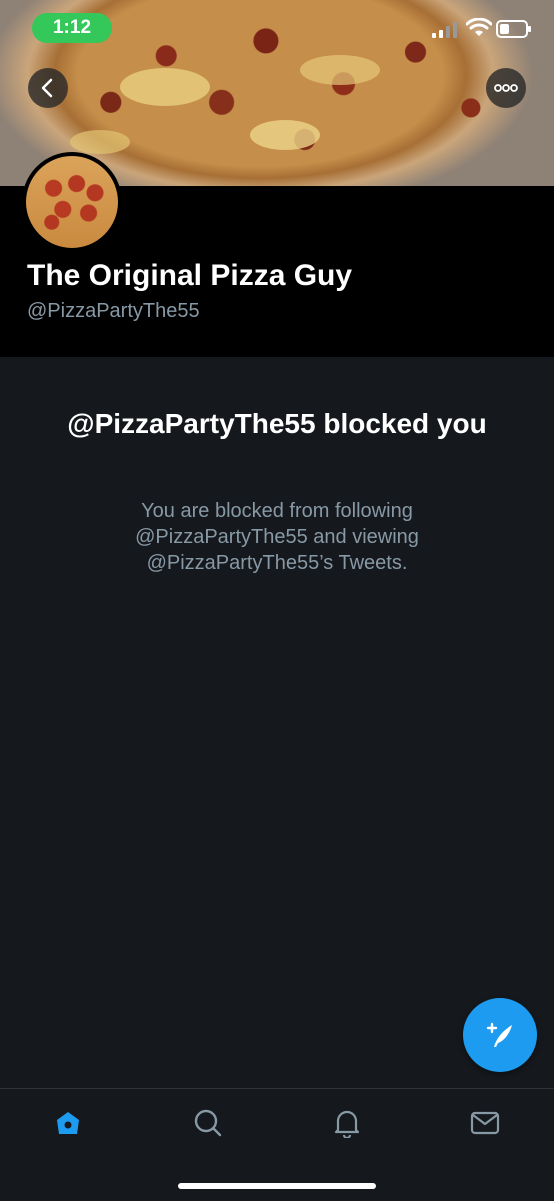 Image resolution: width=554 pixels, height=1201 pixels. I want to click on compose-tweet-icon, so click(499, 1034).